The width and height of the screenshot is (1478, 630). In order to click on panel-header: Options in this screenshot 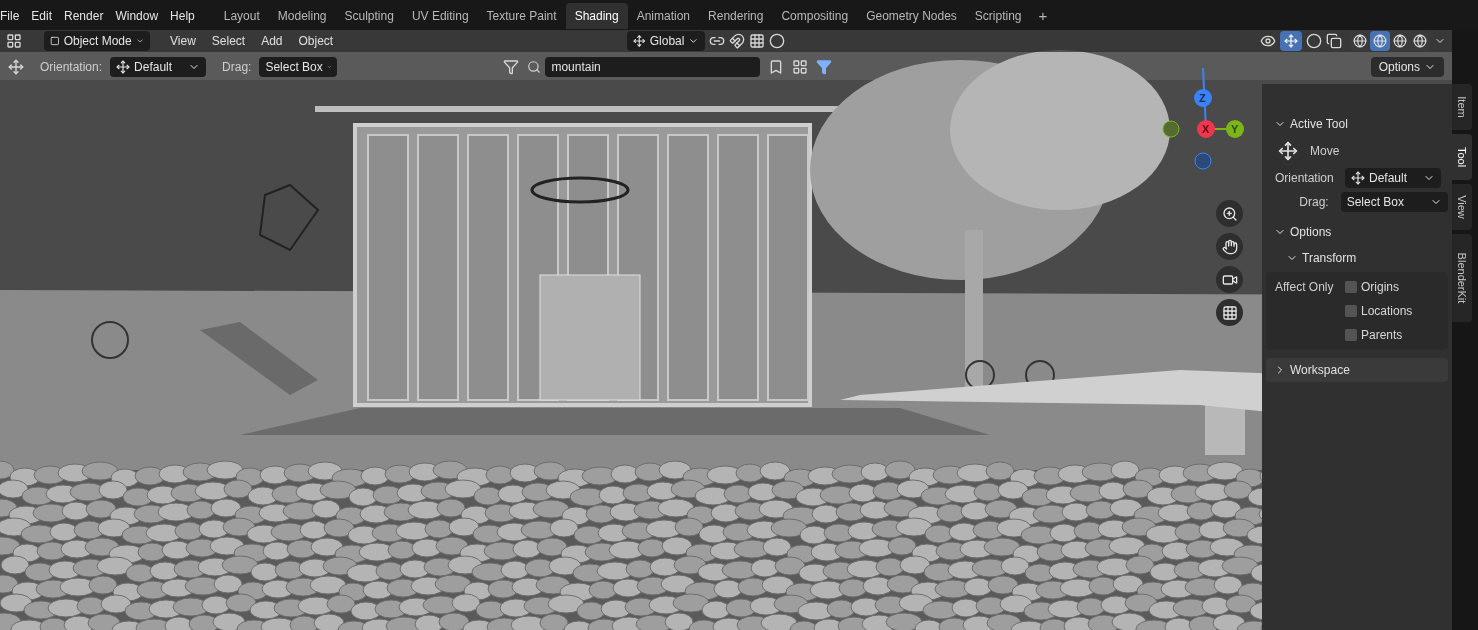, I will do `click(1357, 232)`.